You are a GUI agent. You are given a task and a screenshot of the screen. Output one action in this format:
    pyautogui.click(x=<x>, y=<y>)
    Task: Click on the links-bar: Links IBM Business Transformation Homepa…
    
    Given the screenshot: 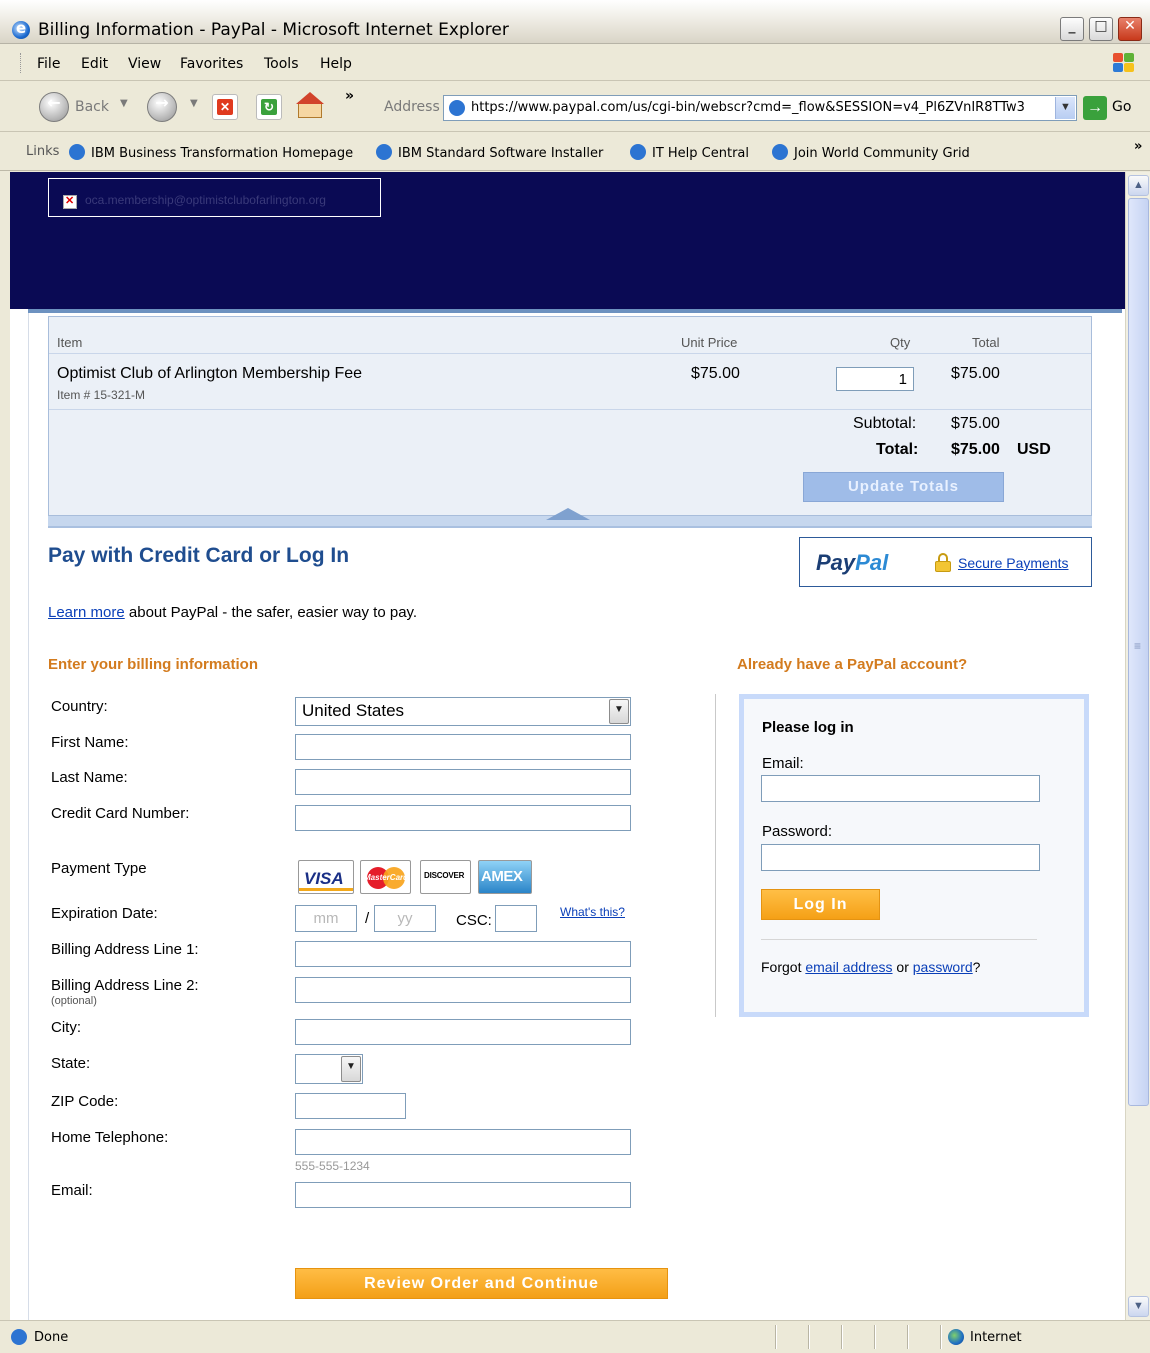 What is the action you would take?
    pyautogui.click(x=575, y=152)
    